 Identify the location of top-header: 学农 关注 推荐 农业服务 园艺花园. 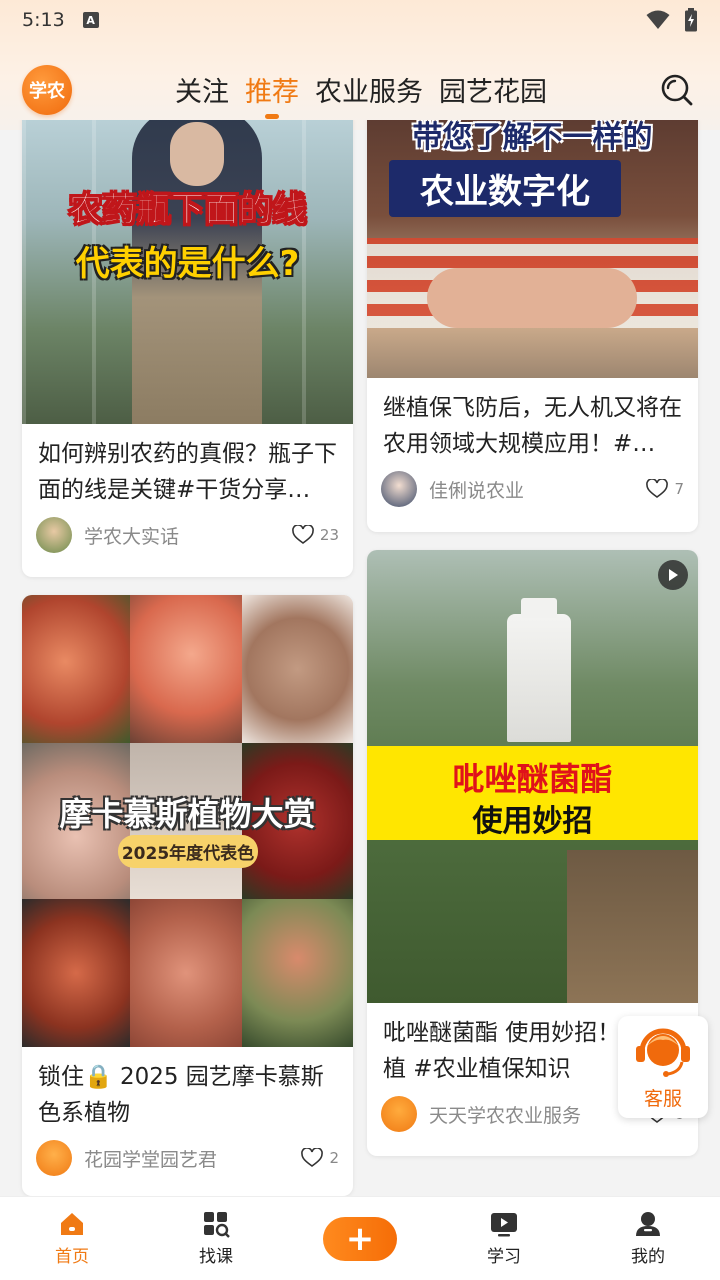
(360, 91).